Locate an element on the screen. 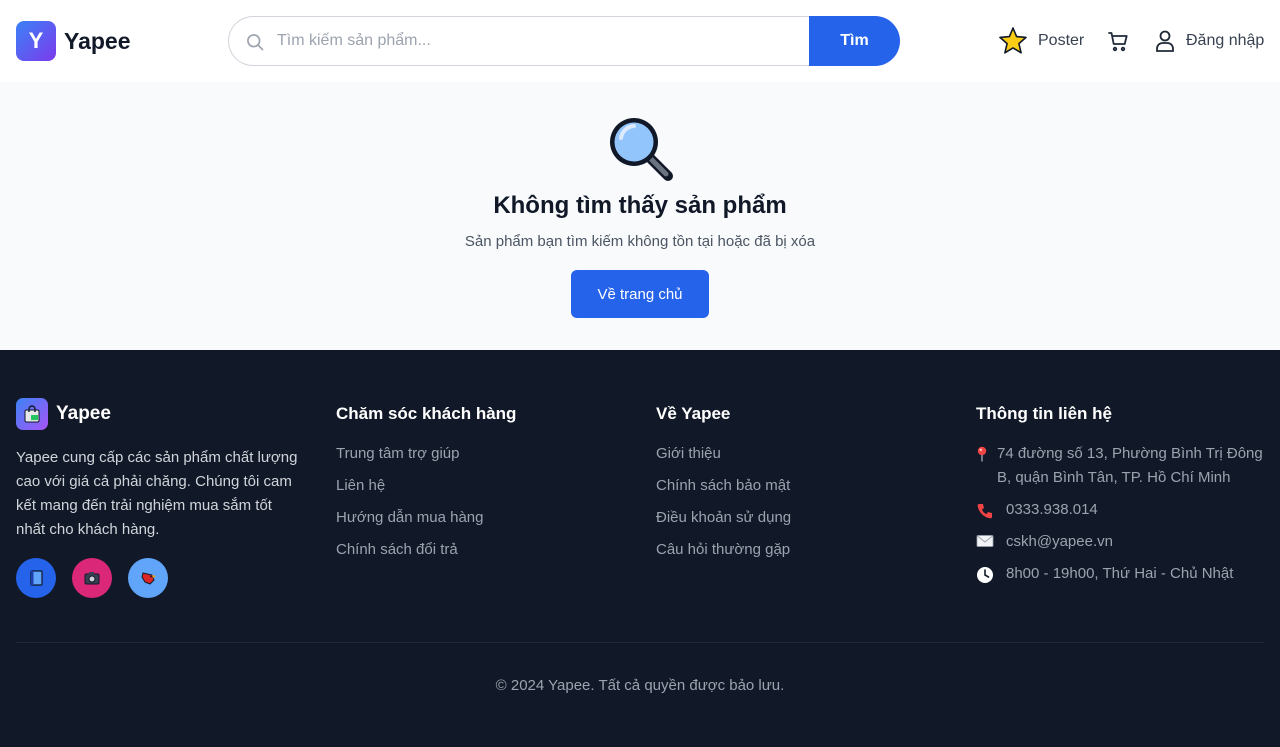  cart-icon is located at coordinates (1118, 42).